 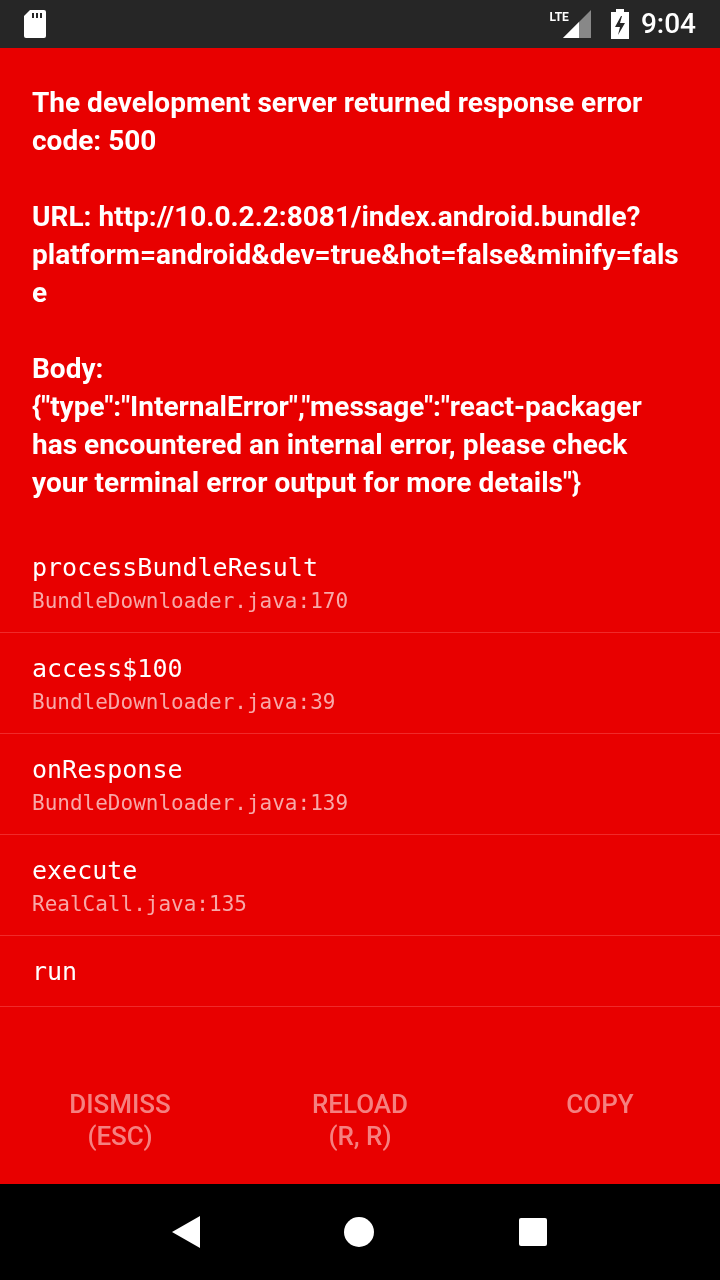 What do you see at coordinates (360, 582) in the screenshot?
I see `stack-frame: processBundleResult BundleDownloader.java:170` at bounding box center [360, 582].